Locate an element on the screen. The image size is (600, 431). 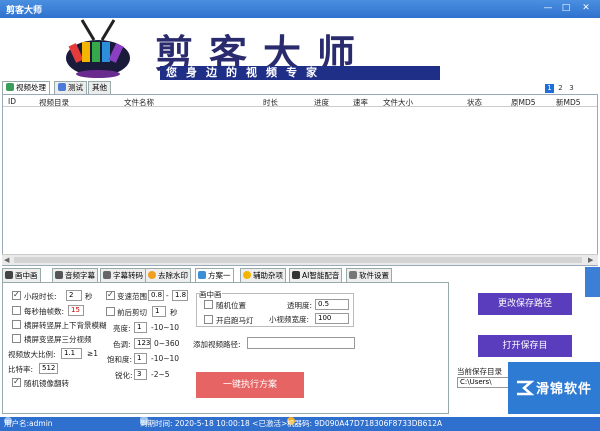
per-sec-input: 15 is located at coordinates (76, 310).